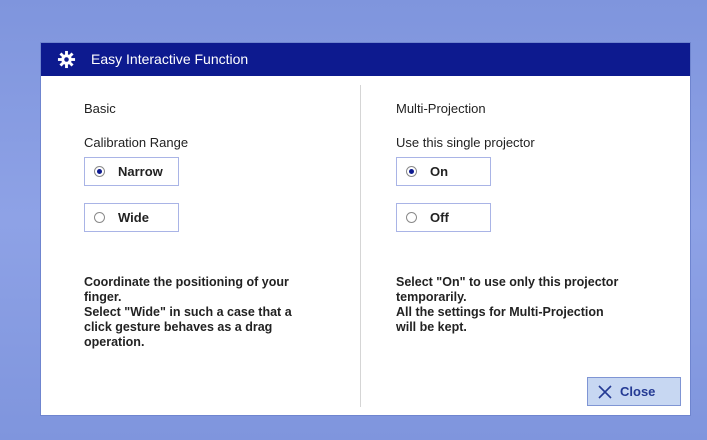 Image resolution: width=707 pixels, height=440 pixels. I want to click on option-wide-label: Wide, so click(133, 217).